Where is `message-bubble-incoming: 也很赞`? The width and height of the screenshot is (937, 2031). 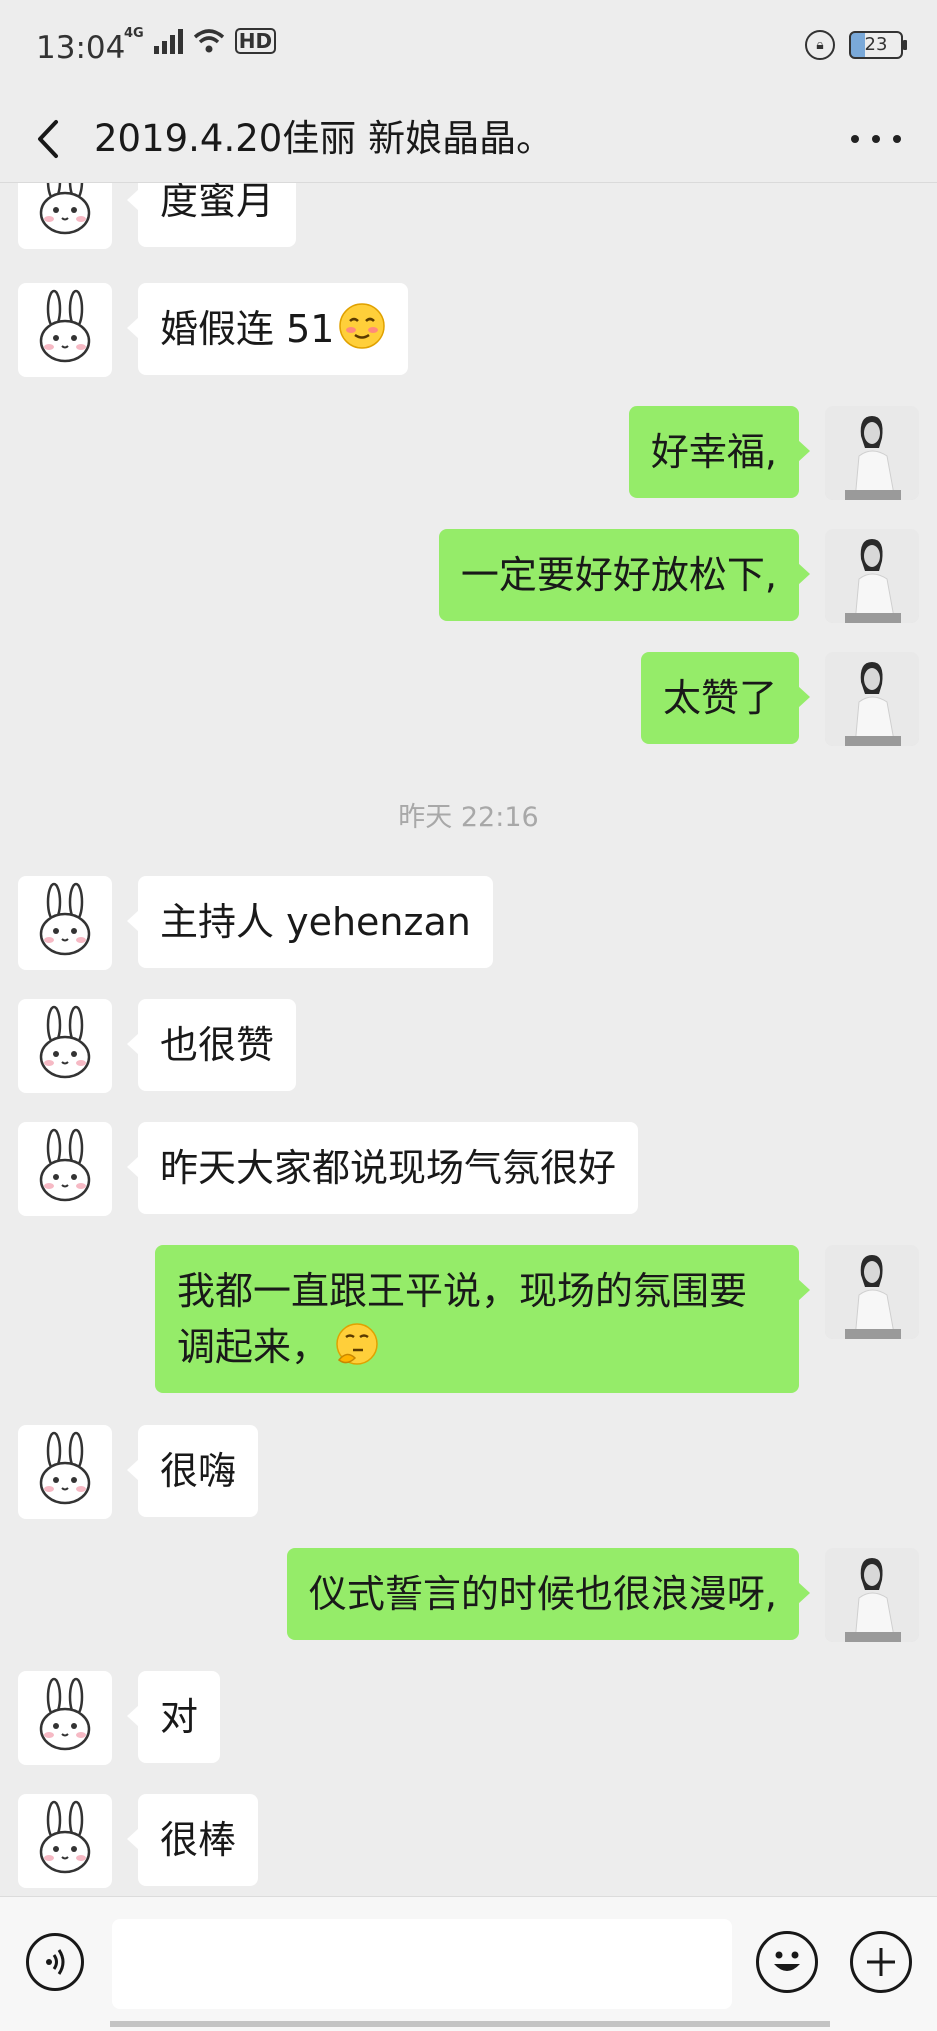
message-bubble-incoming: 也很赞 is located at coordinates (211, 1045).